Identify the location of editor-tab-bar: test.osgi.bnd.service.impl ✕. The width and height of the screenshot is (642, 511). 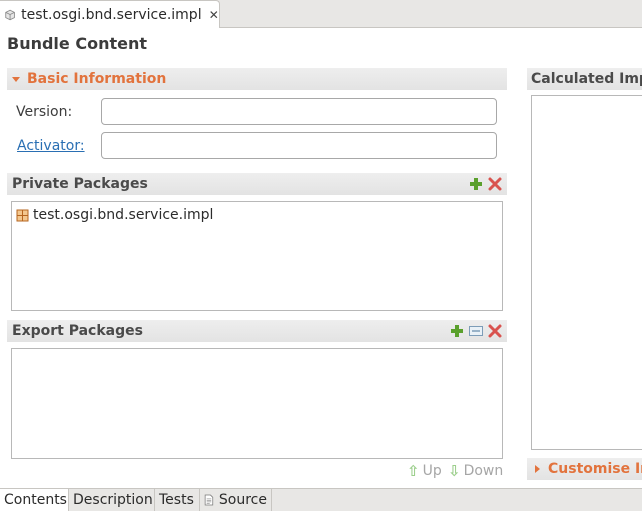
(321, 14).